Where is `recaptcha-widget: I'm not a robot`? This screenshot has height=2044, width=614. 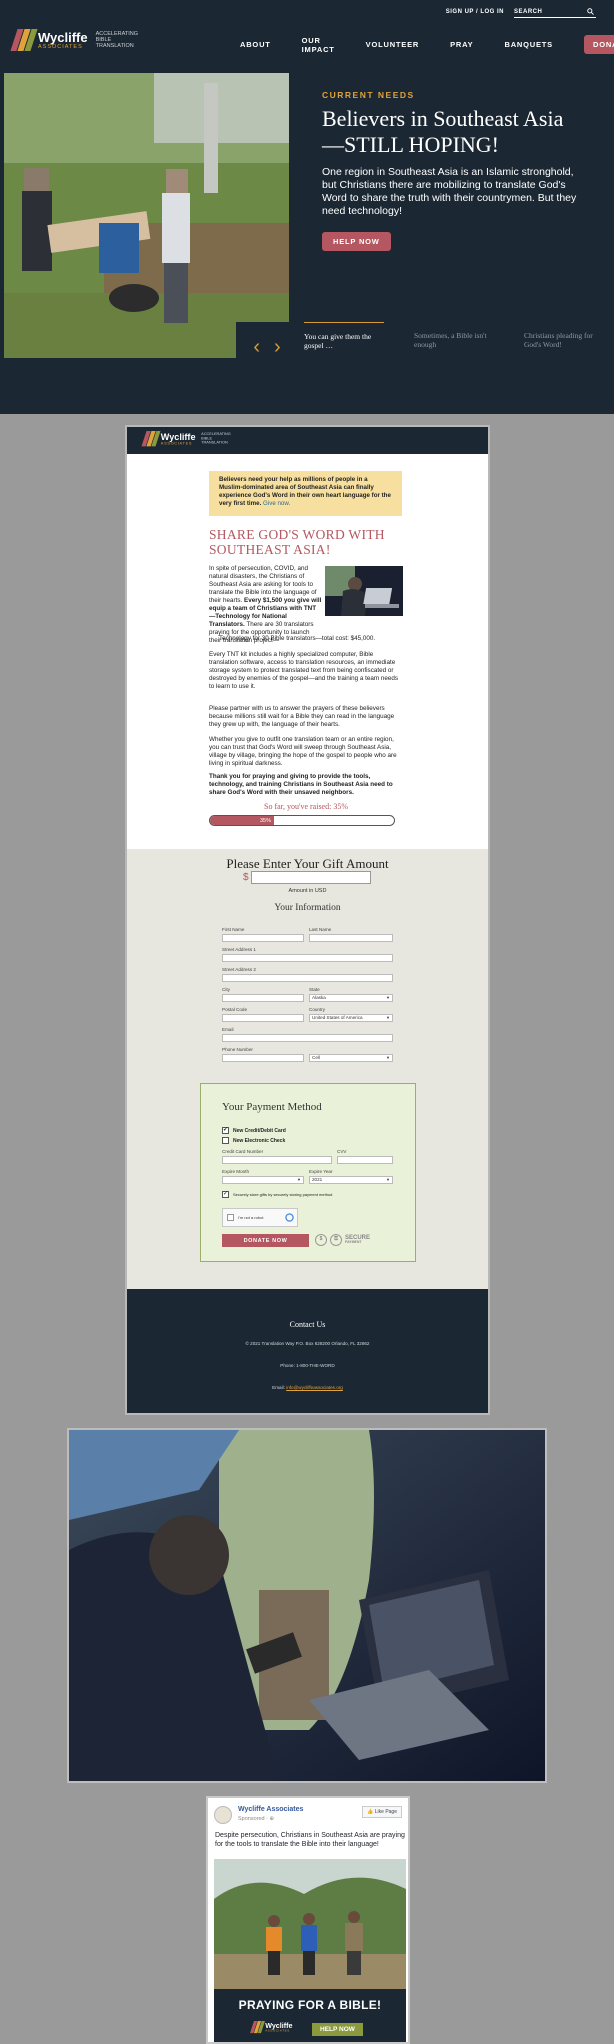 recaptcha-widget: I'm not a robot is located at coordinates (260, 1217).